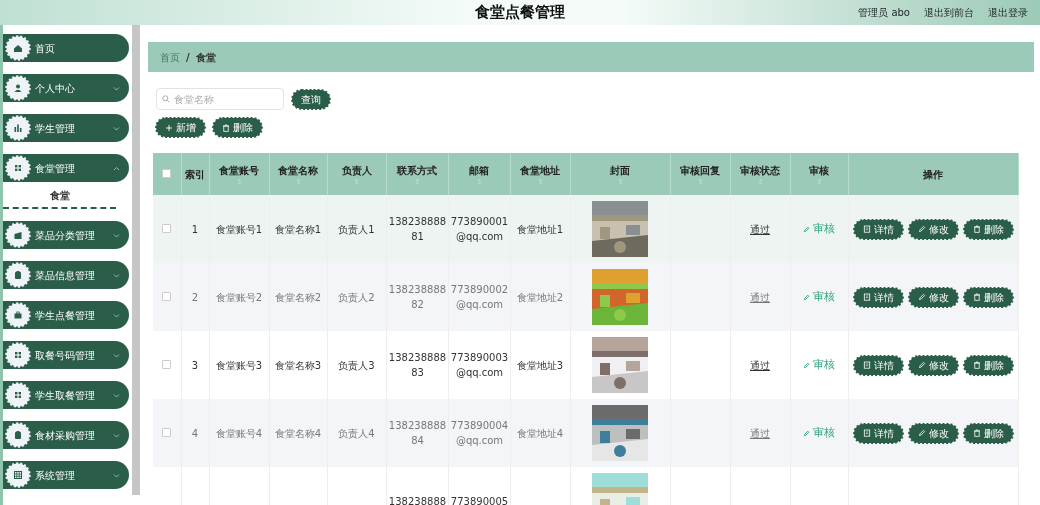 The height and width of the screenshot is (505, 1040). Describe the element at coordinates (220, 99) in the screenshot. I see `search-field: 食堂名称` at that location.